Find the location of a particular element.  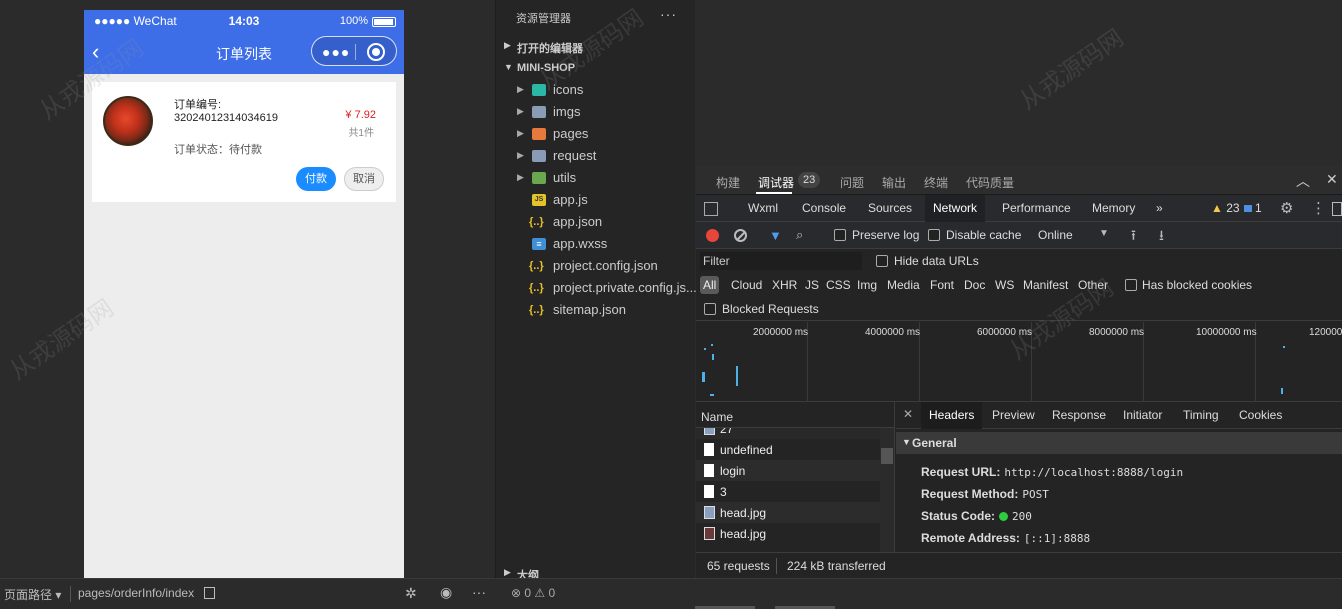

folder-icon is located at coordinates (539, 90).